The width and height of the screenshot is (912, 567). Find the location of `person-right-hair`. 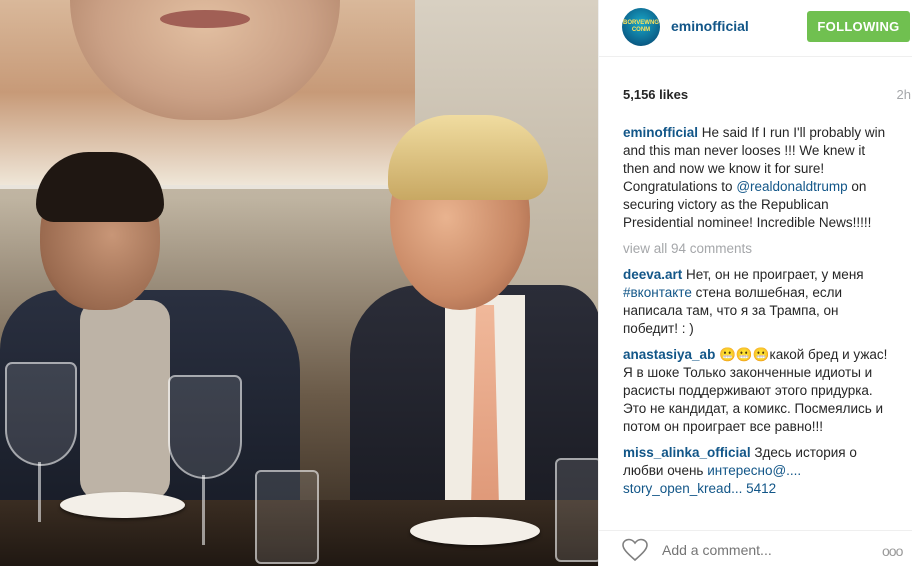

person-right-hair is located at coordinates (468, 157).